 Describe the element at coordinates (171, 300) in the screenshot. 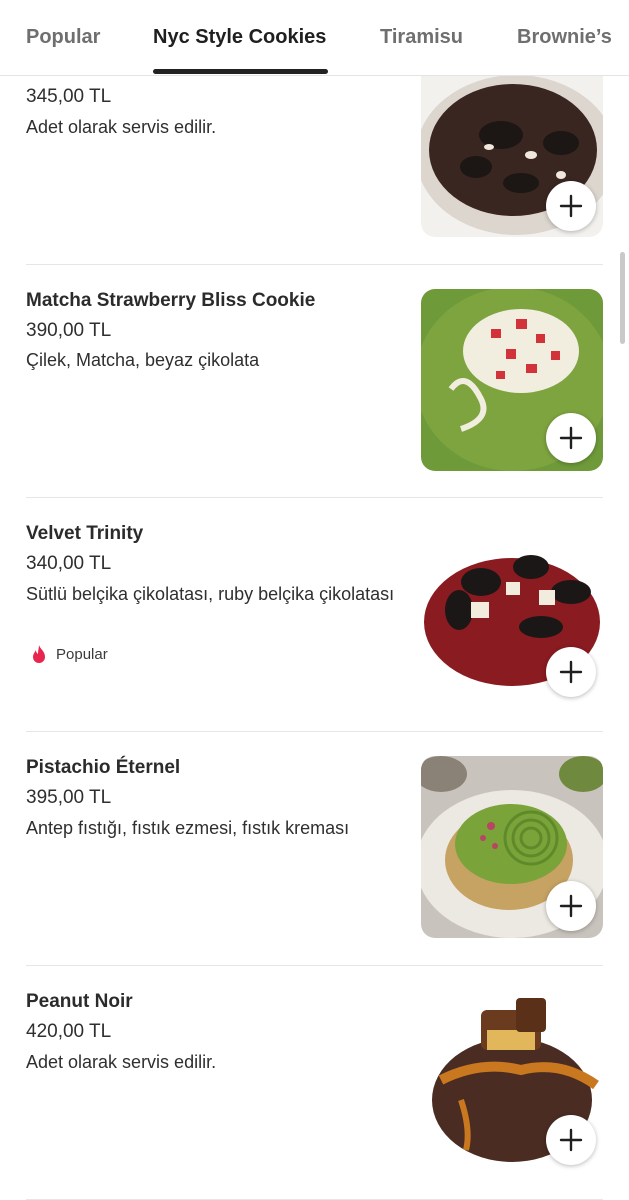

I see `item-name: Matcha Strawberry Bliss Cookie` at that location.